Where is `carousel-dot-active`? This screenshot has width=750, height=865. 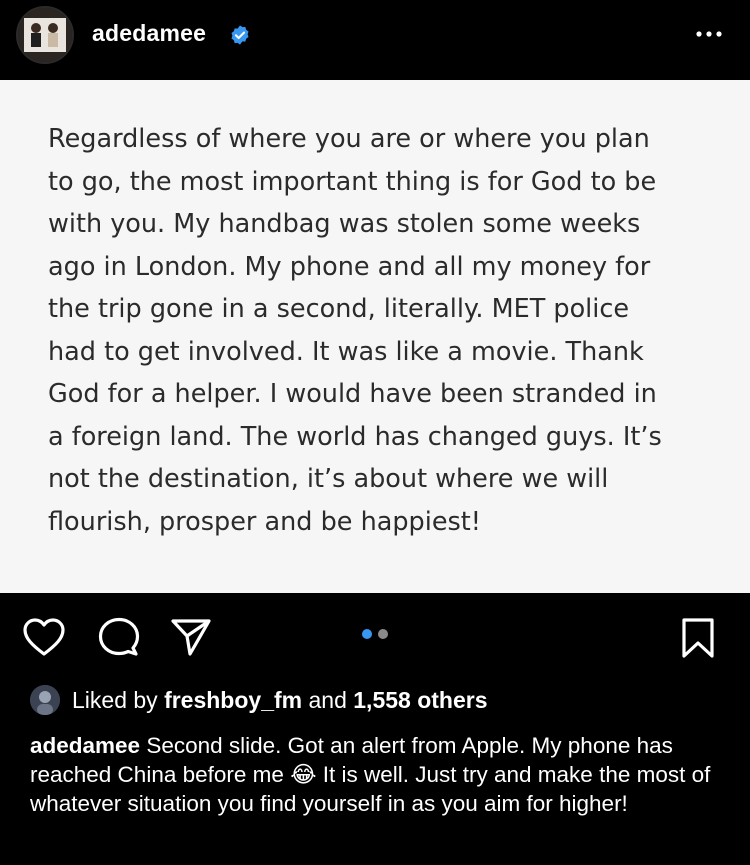 carousel-dot-active is located at coordinates (367, 634).